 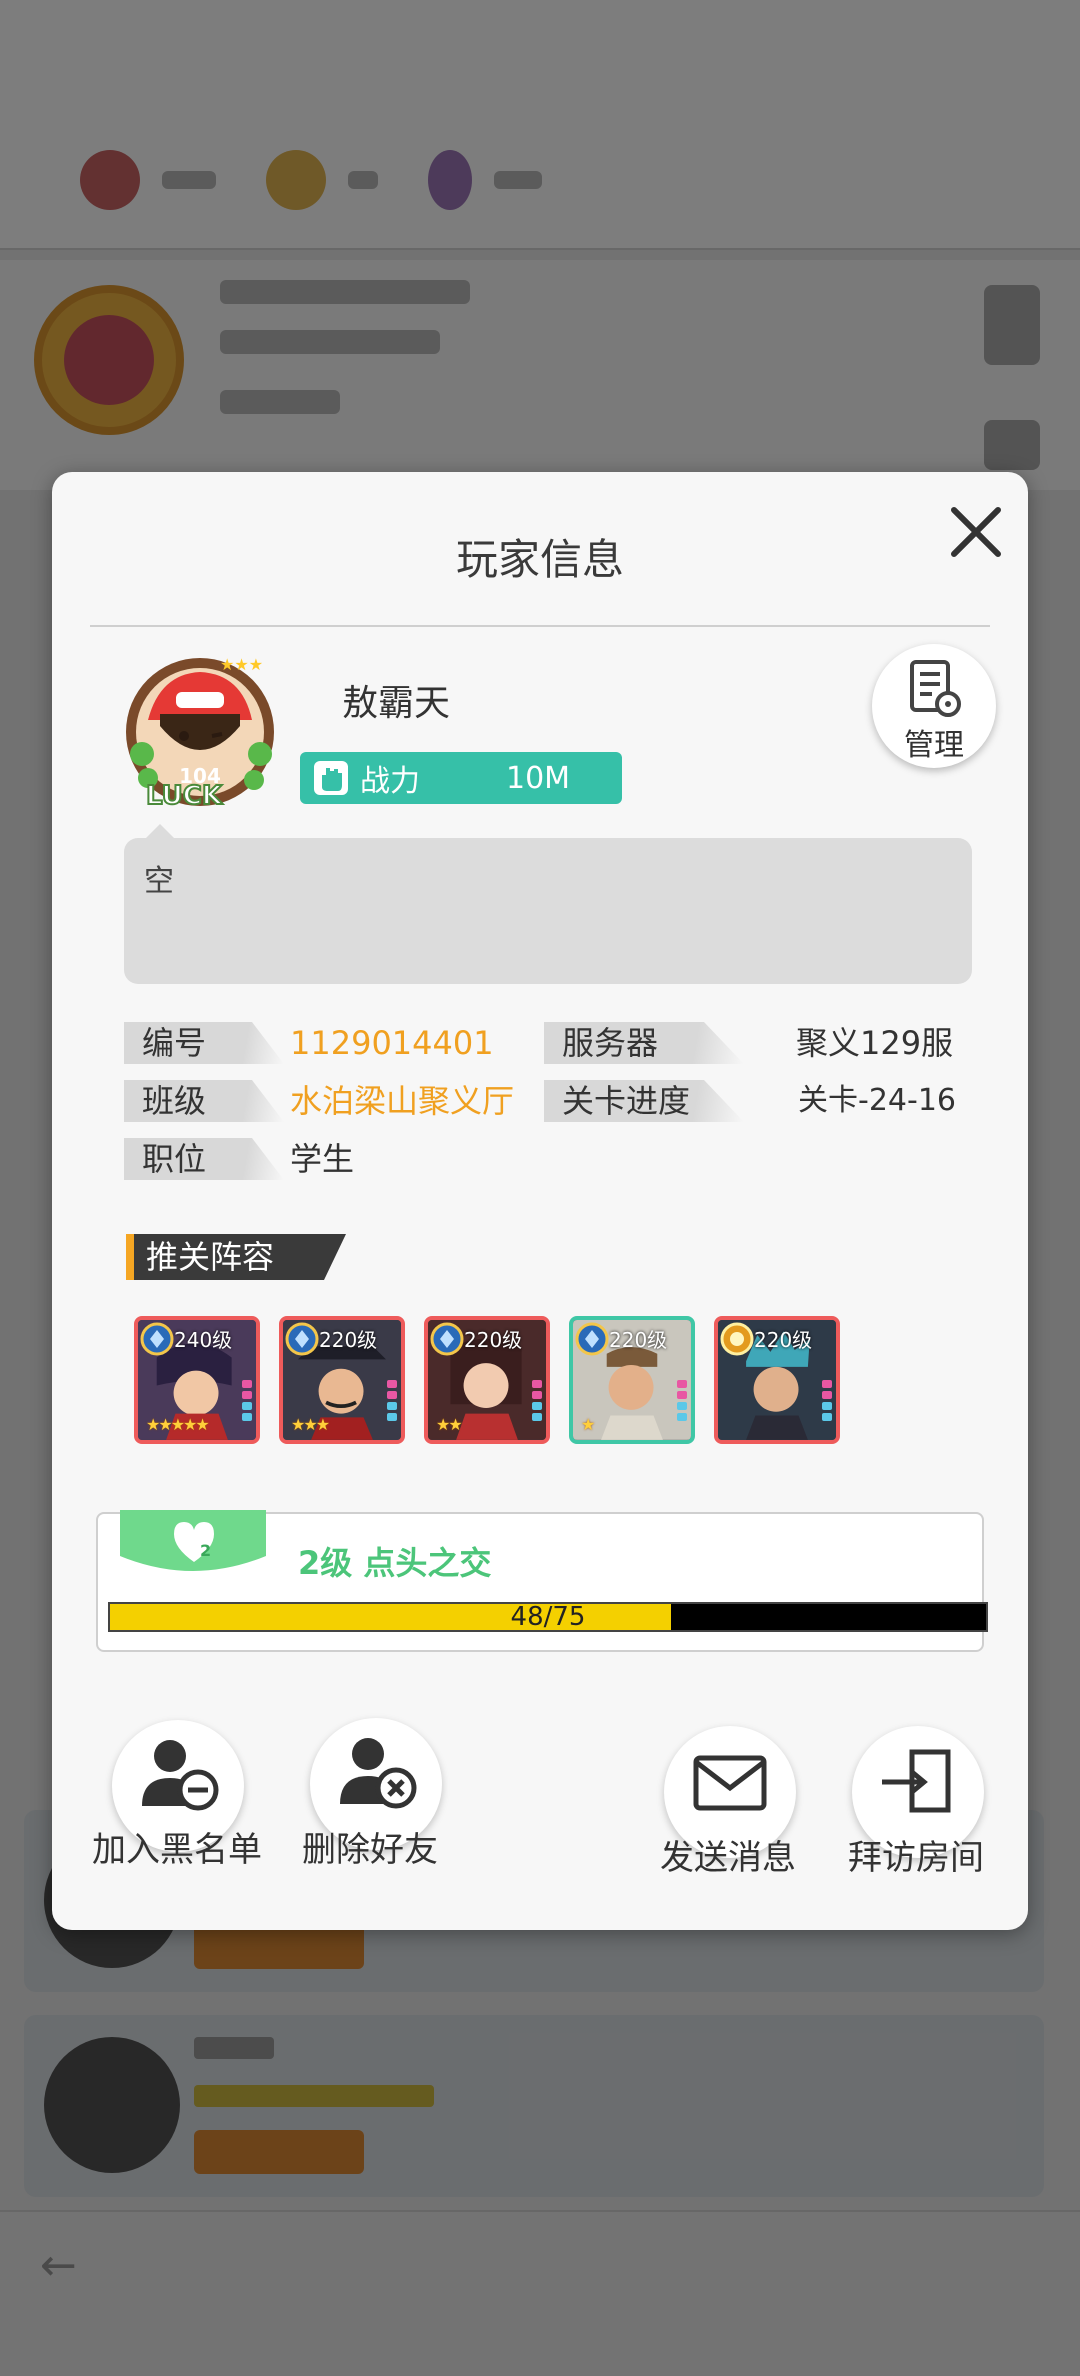 What do you see at coordinates (204, 1159) in the screenshot?
I see `role-label: 职位` at bounding box center [204, 1159].